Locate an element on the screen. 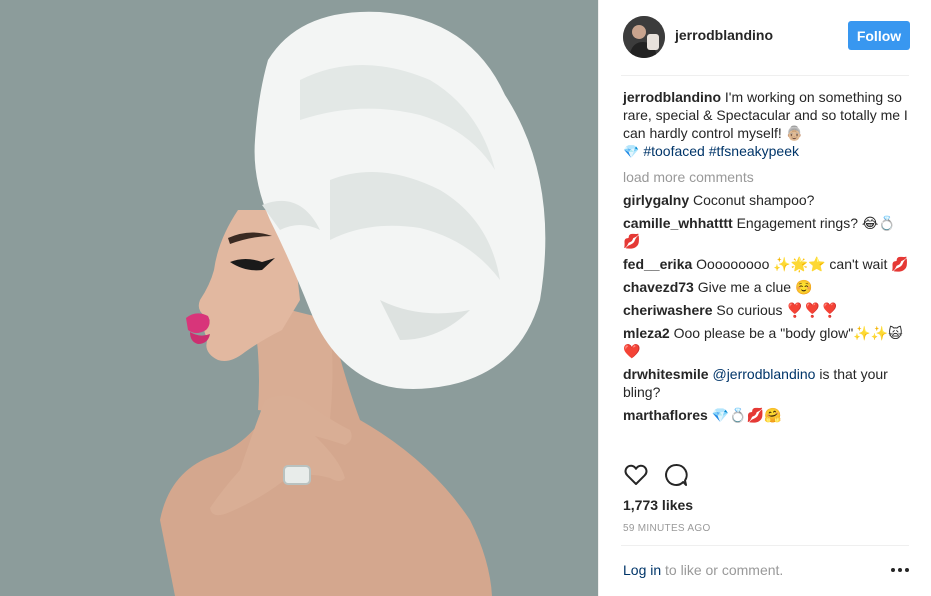 The image size is (931, 596). hashtag-toofaced: #toofaced is located at coordinates (674, 151).